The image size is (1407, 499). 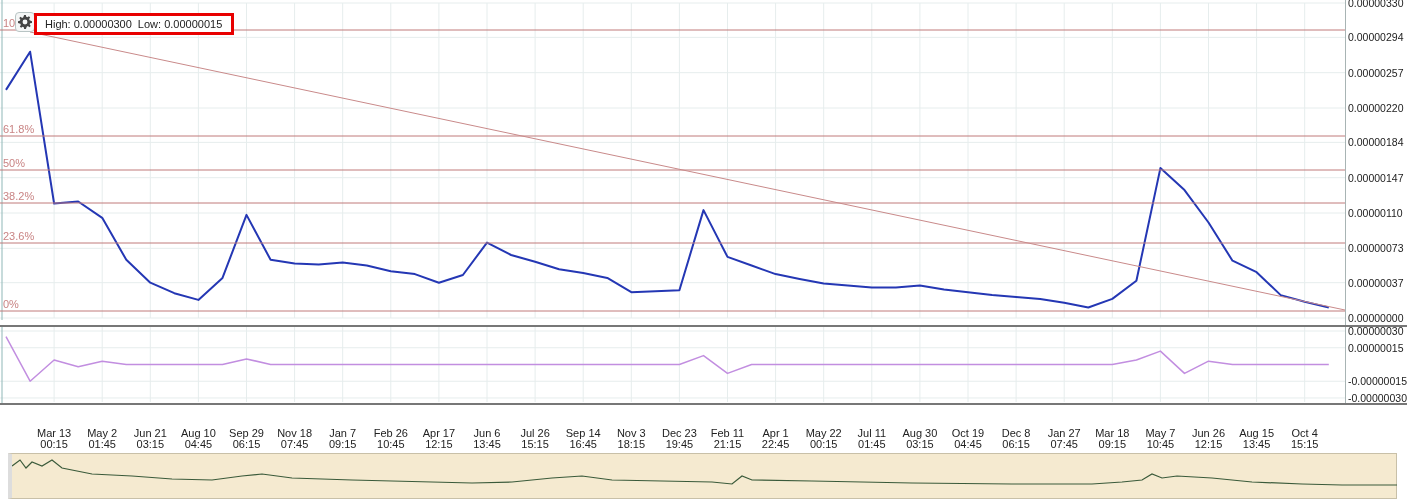 I want to click on date-label: Mar 18 09:15, so click(x=1112, y=438).